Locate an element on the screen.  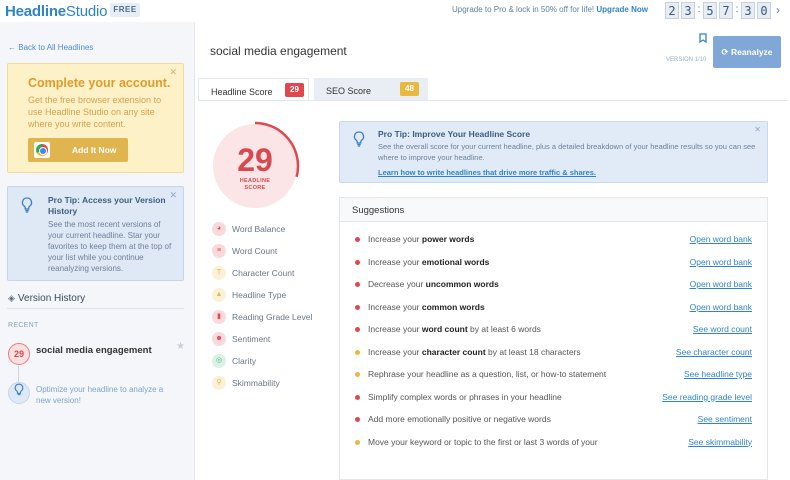
chevron-right-icon: › is located at coordinates (778, 10).